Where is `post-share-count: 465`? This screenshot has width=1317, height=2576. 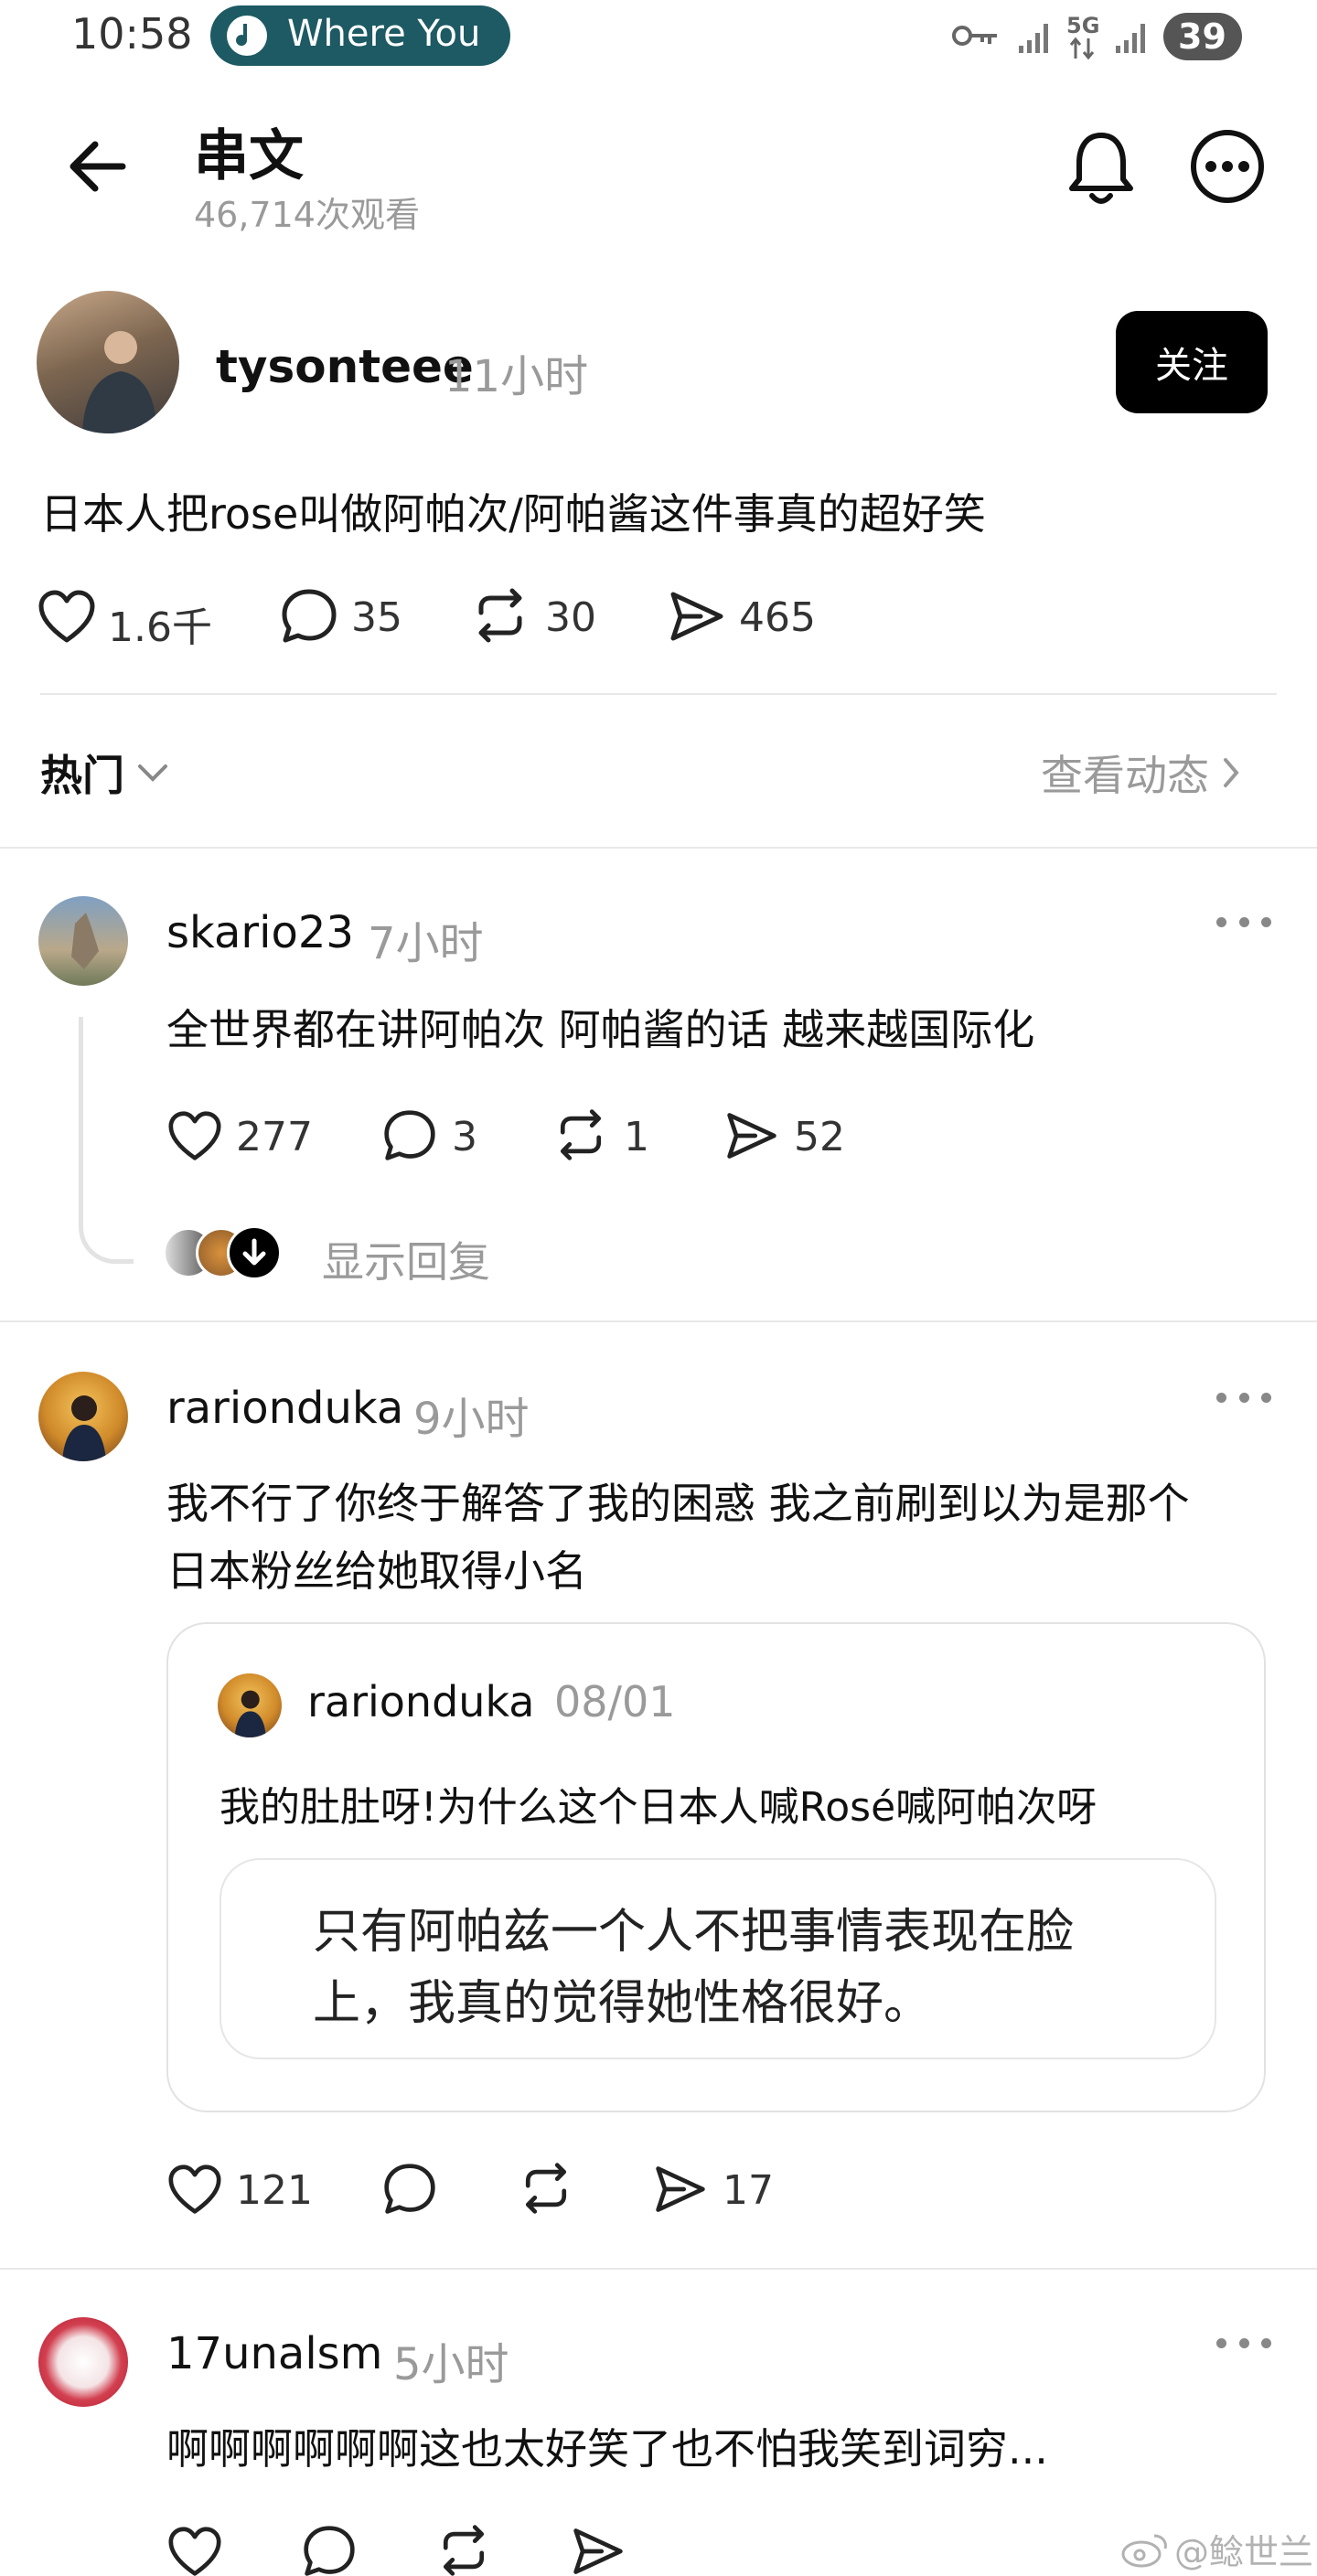 post-share-count: 465 is located at coordinates (777, 617).